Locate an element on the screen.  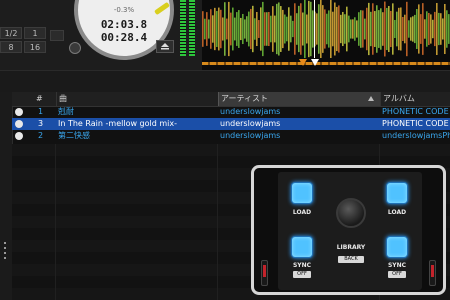
eject-icon is located at coordinates (165, 46).